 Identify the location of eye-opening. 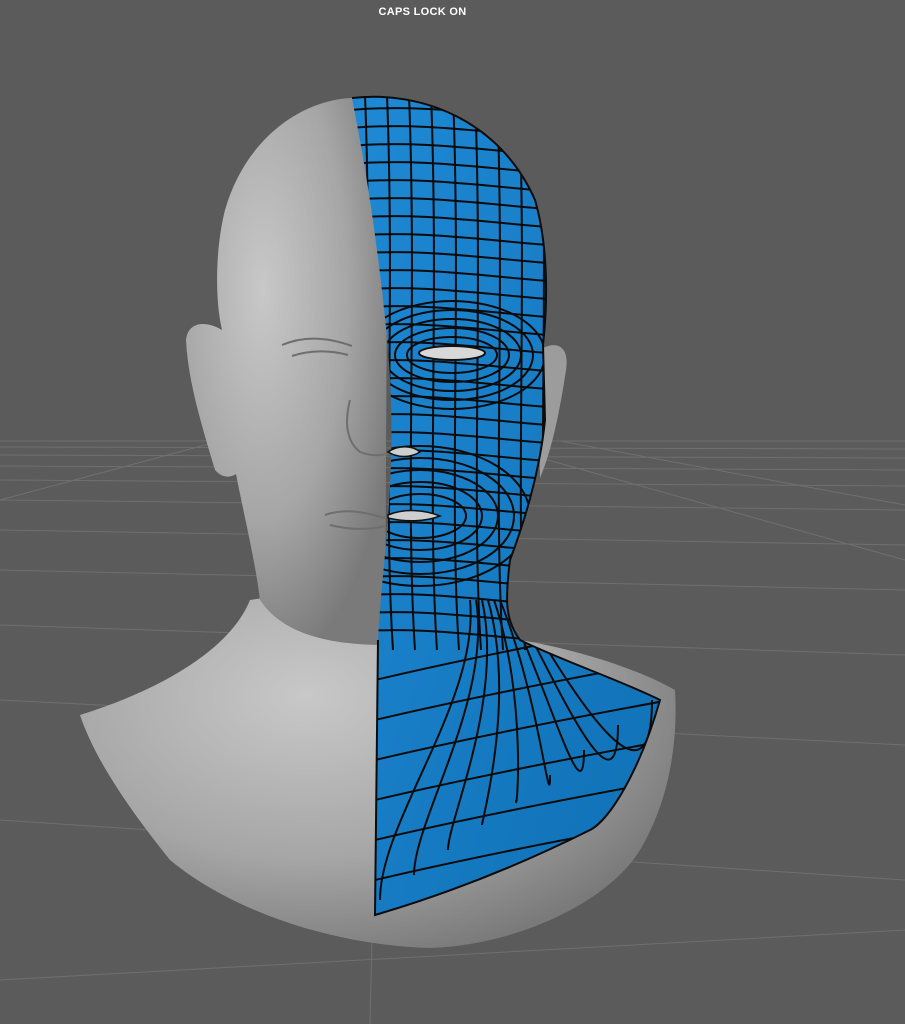
(452, 353).